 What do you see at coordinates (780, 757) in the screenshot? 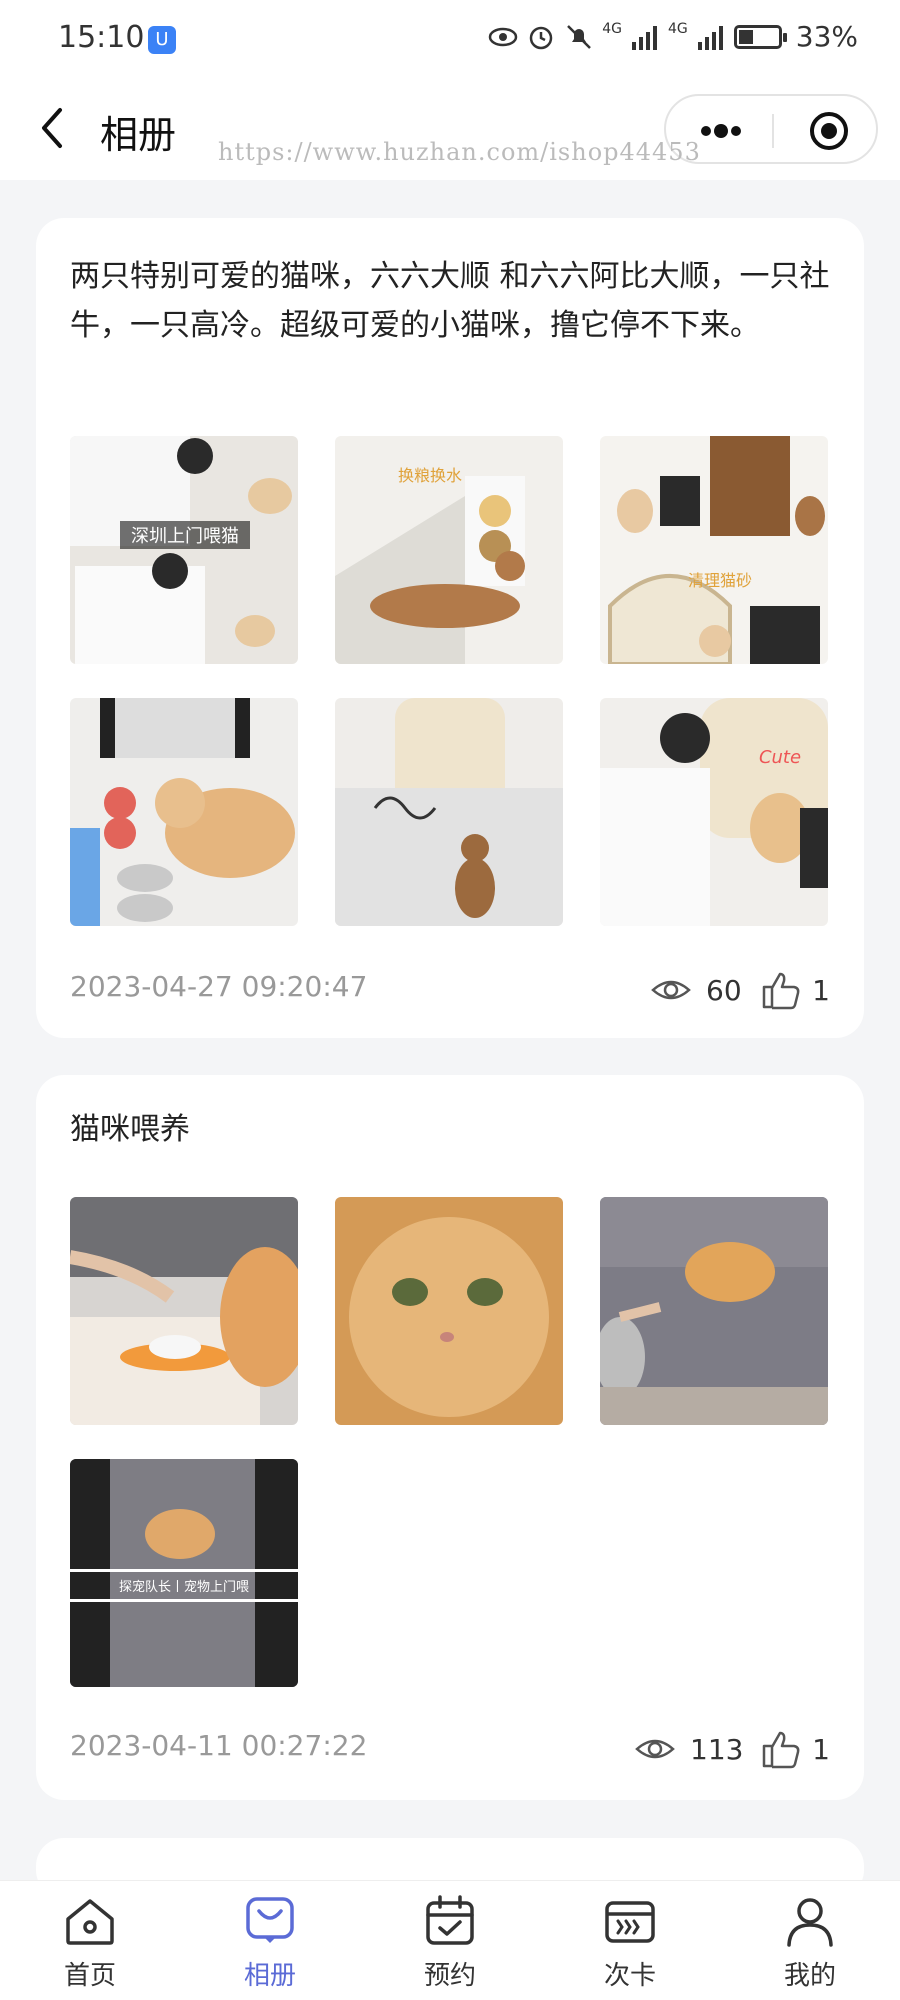
I see `photo-caption: Cute` at bounding box center [780, 757].